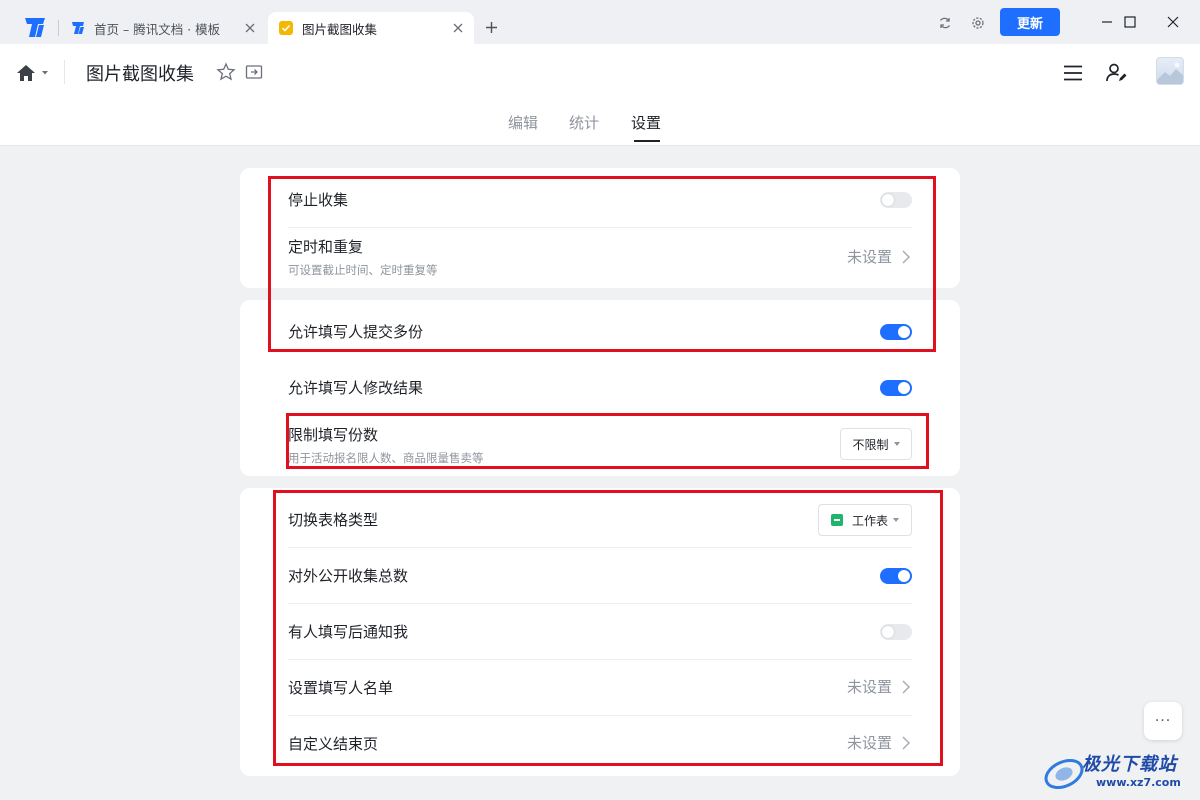 The height and width of the screenshot is (800, 1200). What do you see at coordinates (318, 200) in the screenshot?
I see `setting-title: 停止收集` at bounding box center [318, 200].